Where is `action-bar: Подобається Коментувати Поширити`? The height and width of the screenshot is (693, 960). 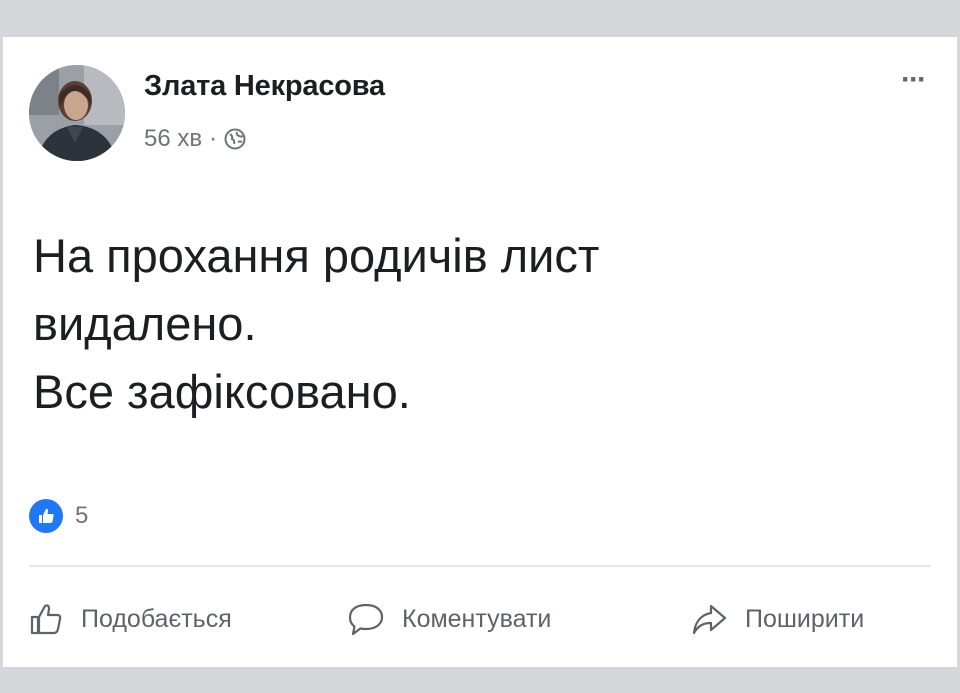
action-bar: Подобається Коментувати Поширити is located at coordinates (480, 619).